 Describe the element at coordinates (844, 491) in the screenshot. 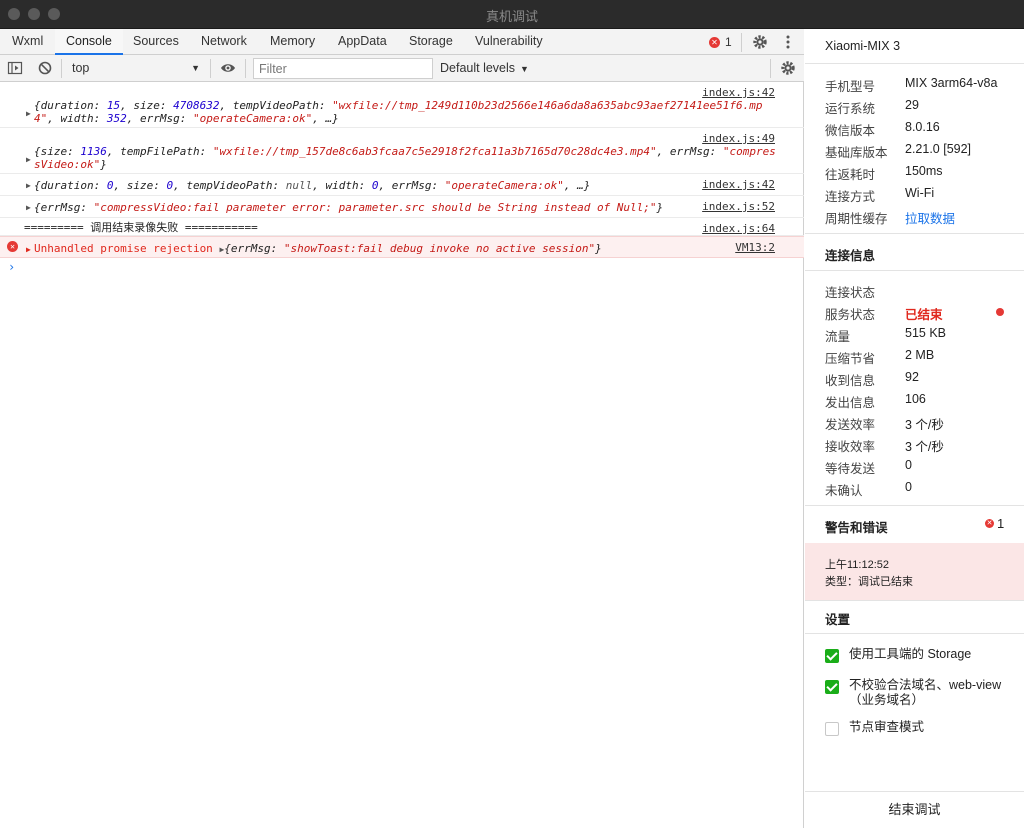

I see `conn-label: 未确认` at that location.